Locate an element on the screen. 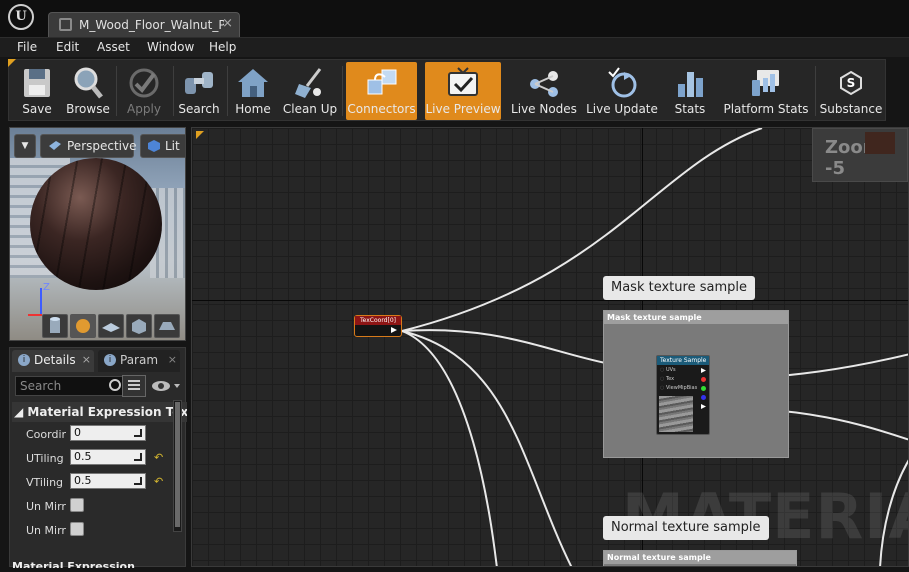 The image size is (909, 572). cube-icon is located at coordinates (139, 326).